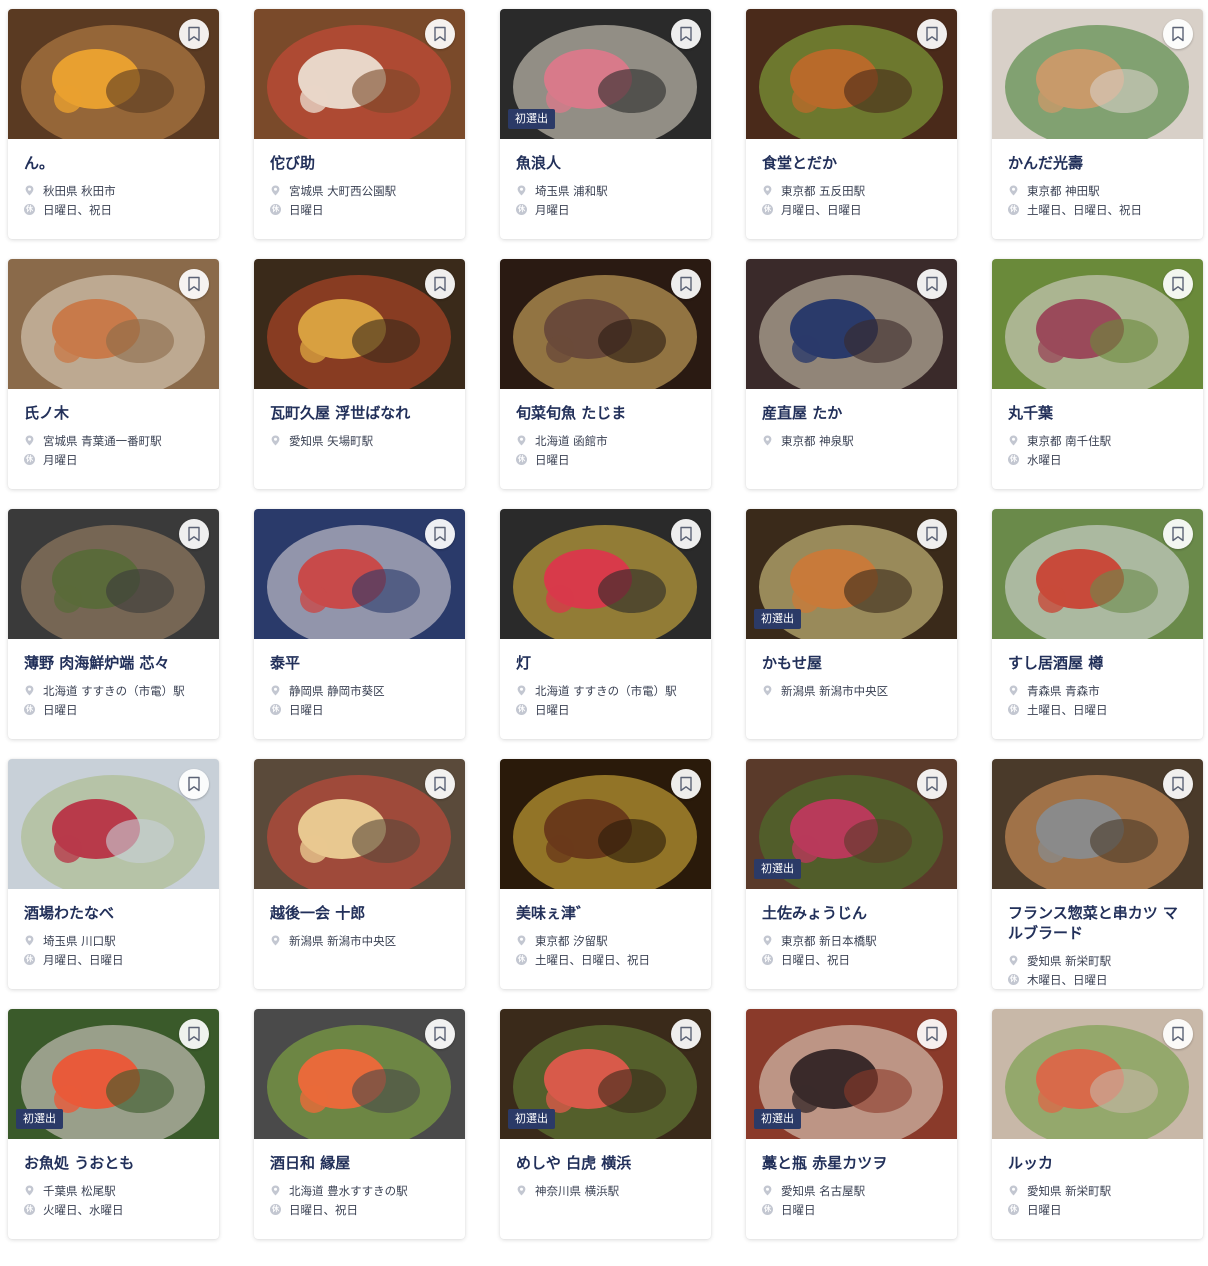 The height and width of the screenshot is (1266, 1208). I want to click on restaurant-name: 産直屋 たか, so click(802, 413).